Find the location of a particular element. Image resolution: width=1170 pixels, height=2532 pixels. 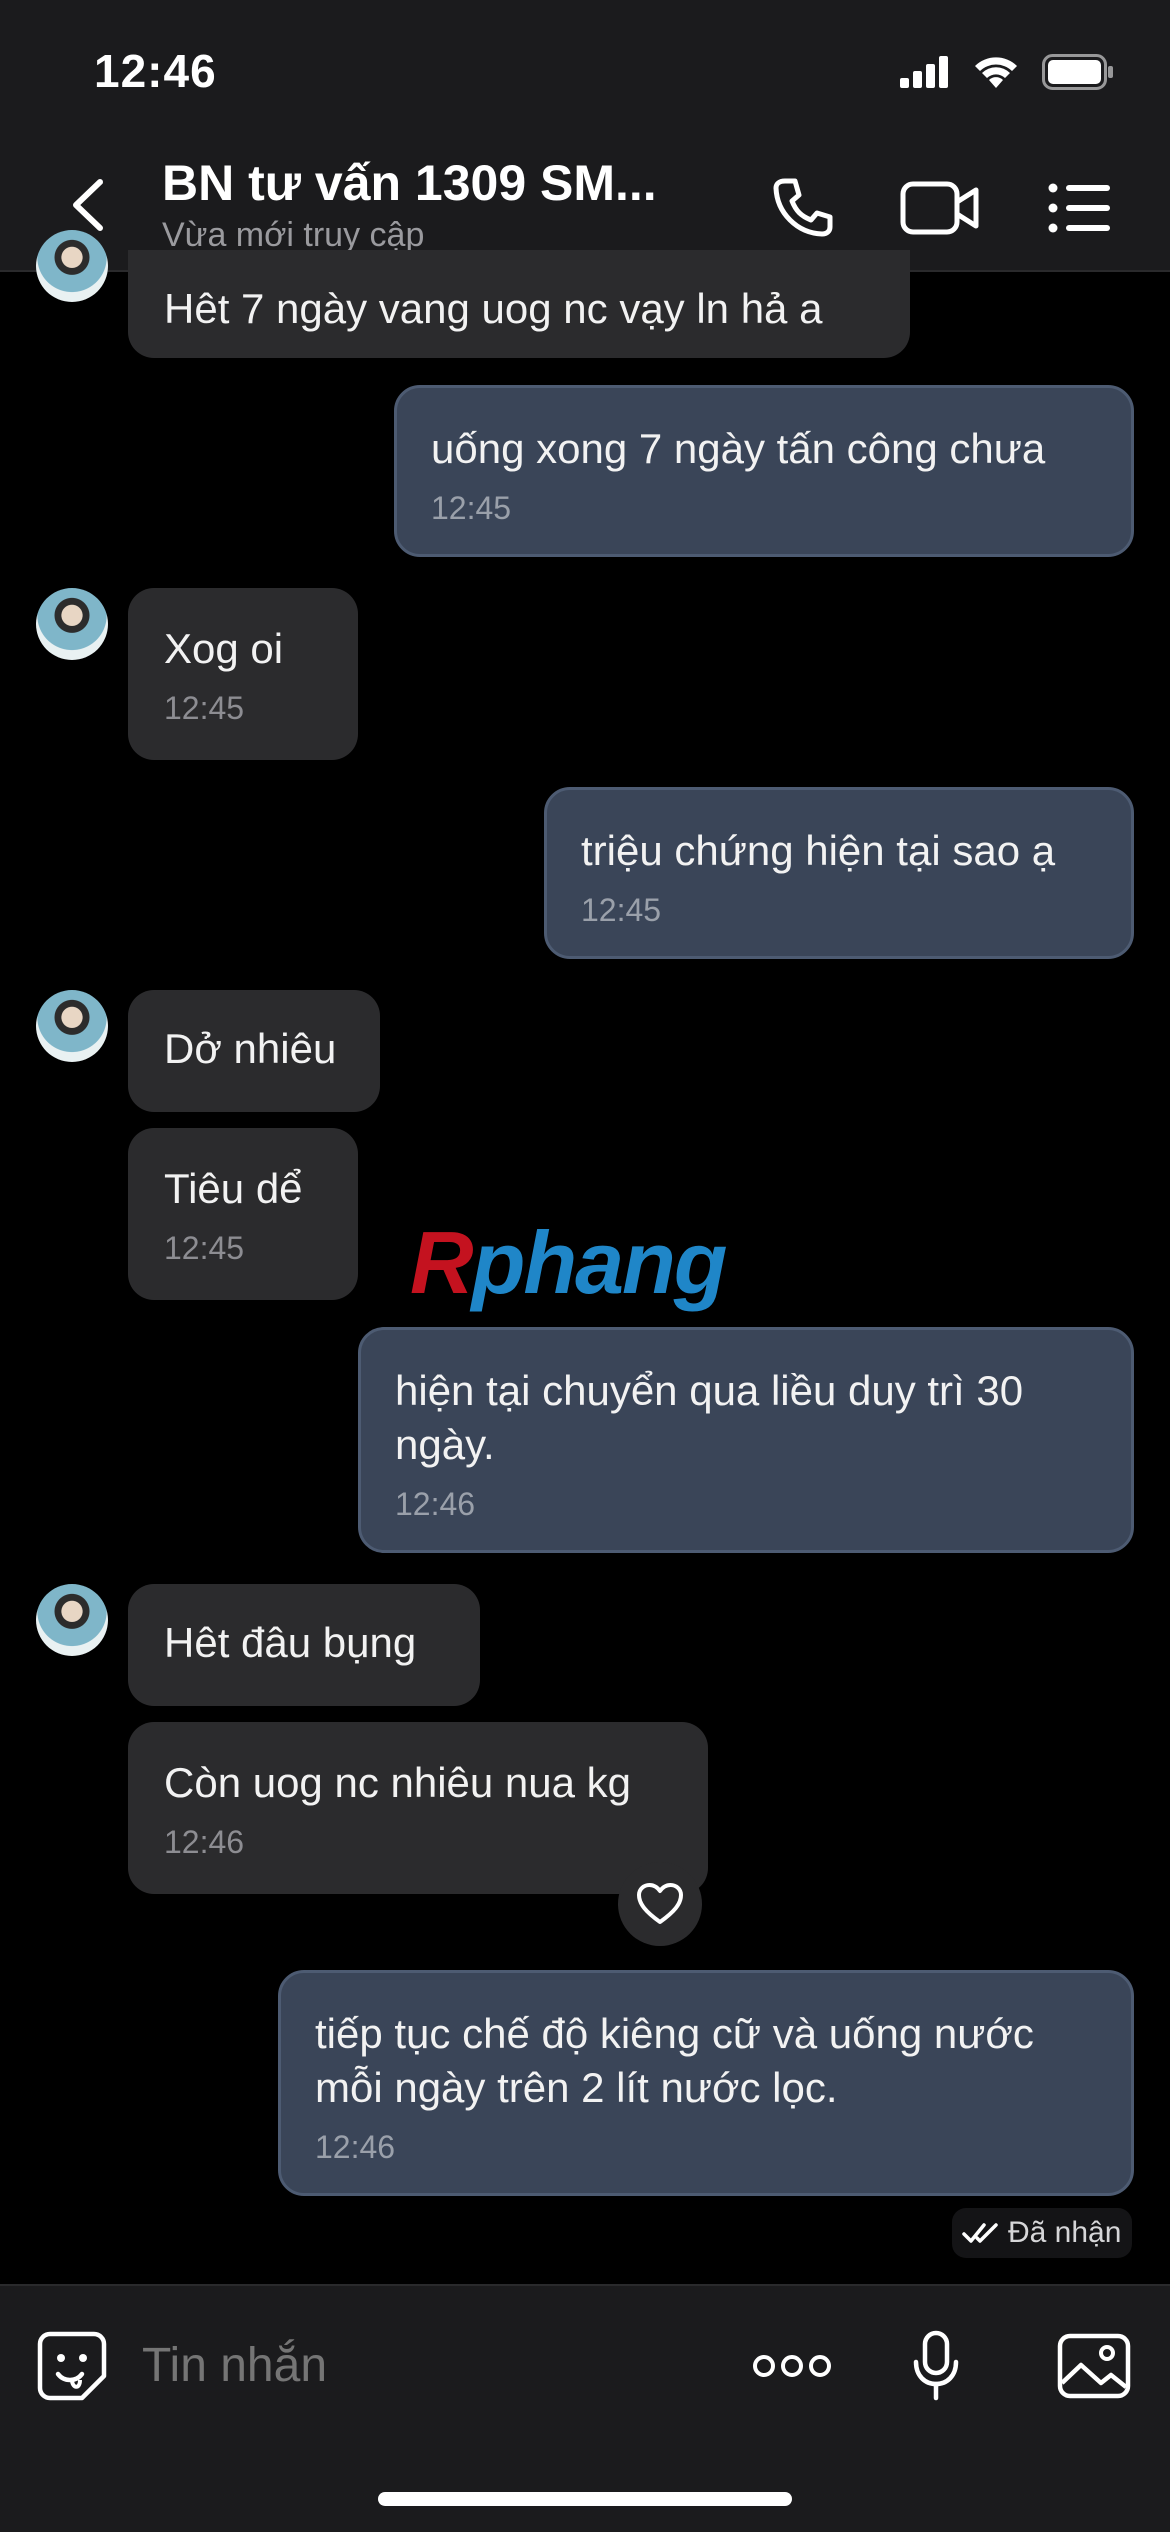

image-gallery-icon is located at coordinates (1094, 2366).